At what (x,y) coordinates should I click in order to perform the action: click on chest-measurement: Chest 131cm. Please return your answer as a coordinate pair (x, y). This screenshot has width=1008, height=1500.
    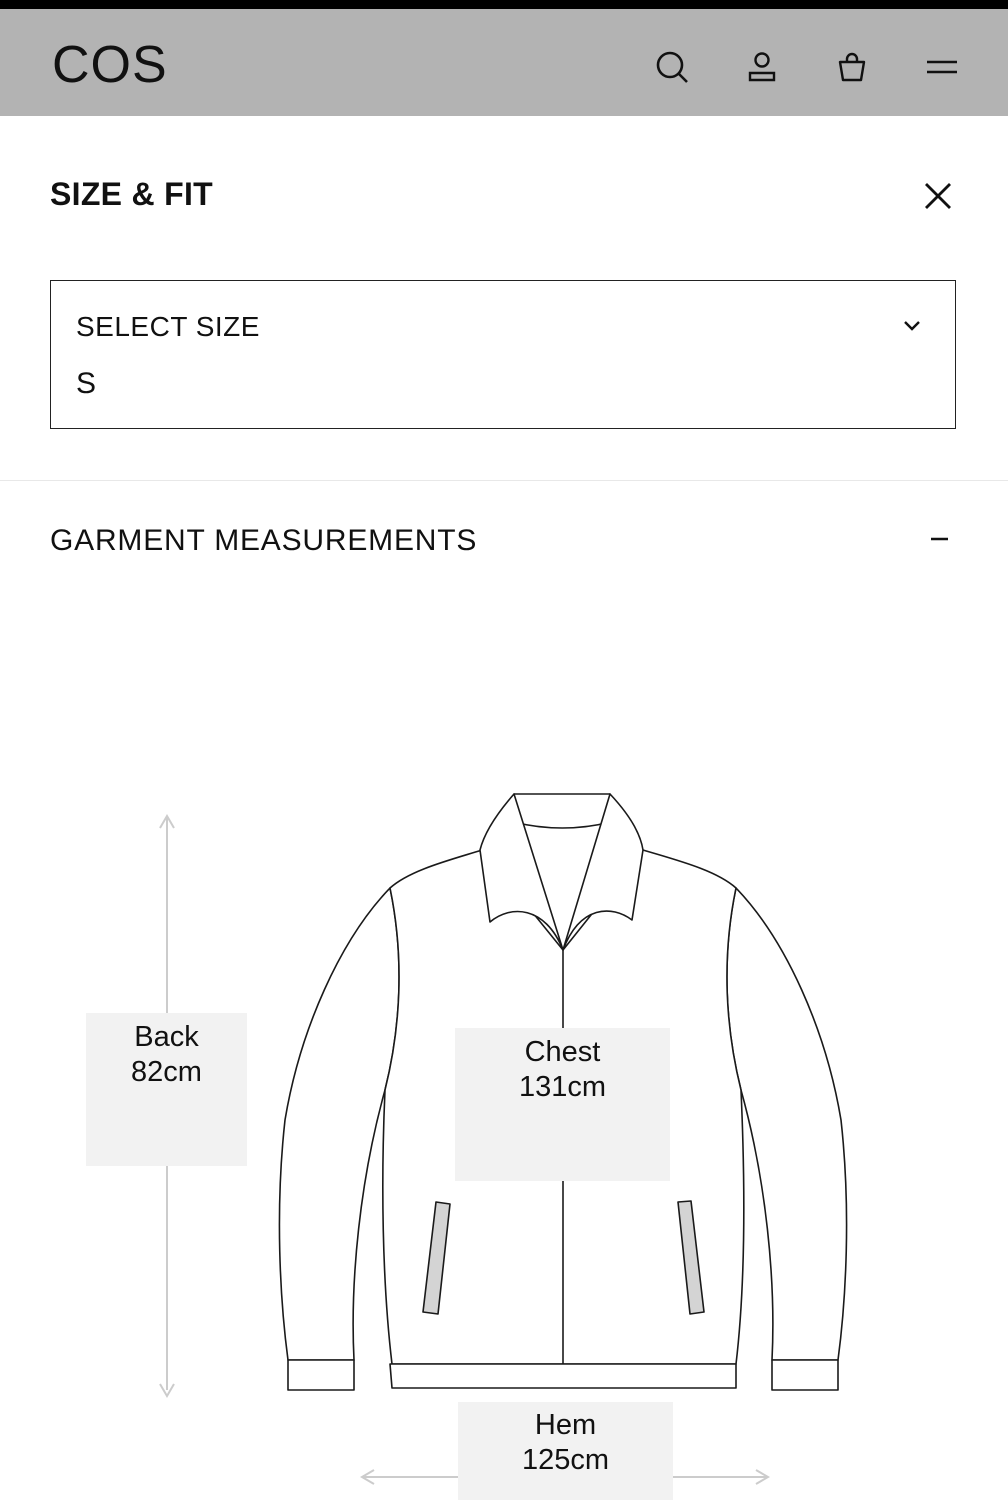
    Looking at the image, I should click on (562, 1104).